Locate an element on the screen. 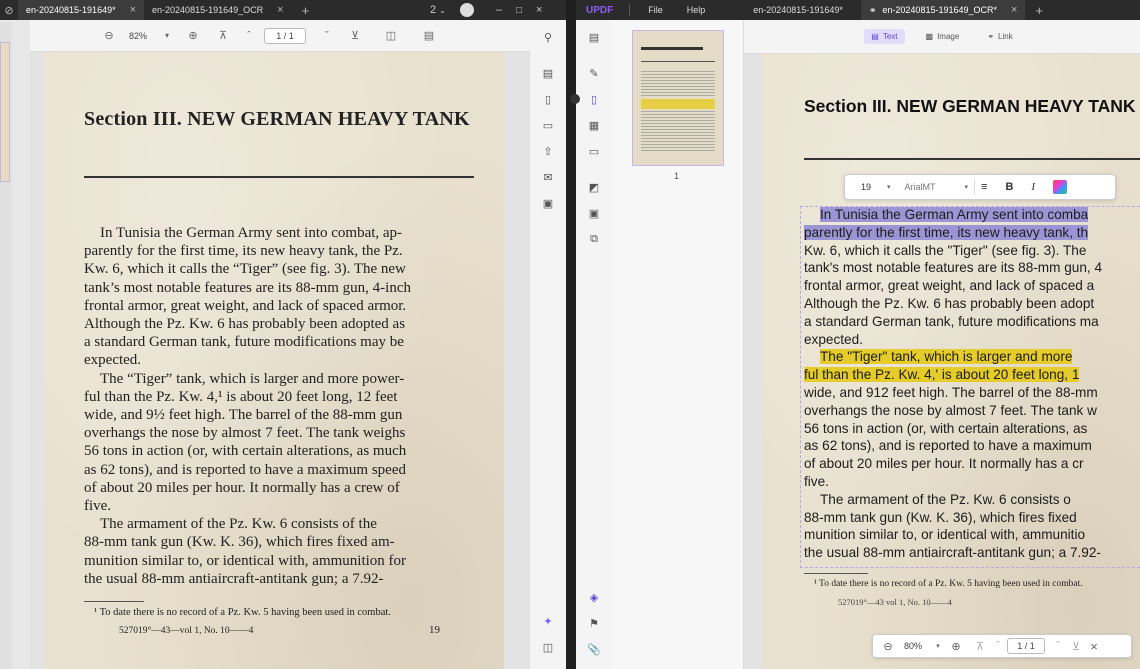 The height and width of the screenshot is (669, 1140). copy-icon: ⧉ is located at coordinates (594, 239).